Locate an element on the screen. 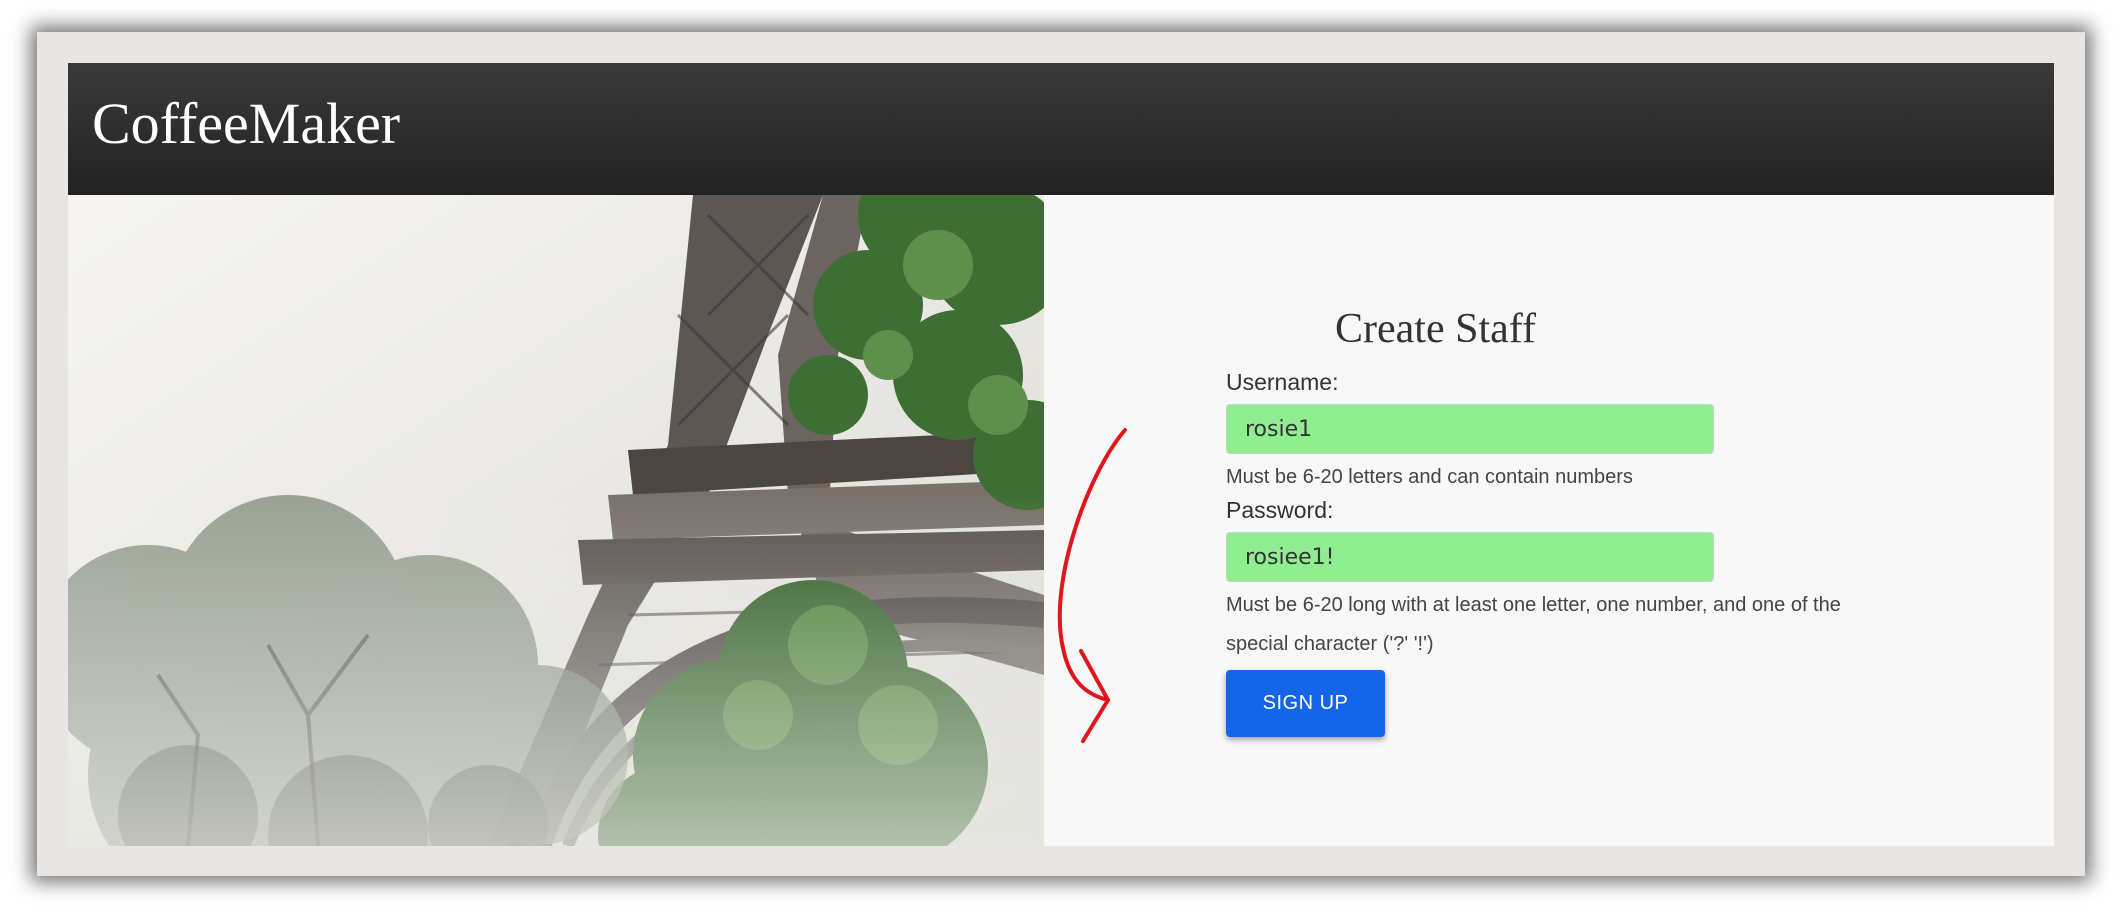 The height and width of the screenshot is (916, 2122). username-label: Username: is located at coordinates (1282, 382).